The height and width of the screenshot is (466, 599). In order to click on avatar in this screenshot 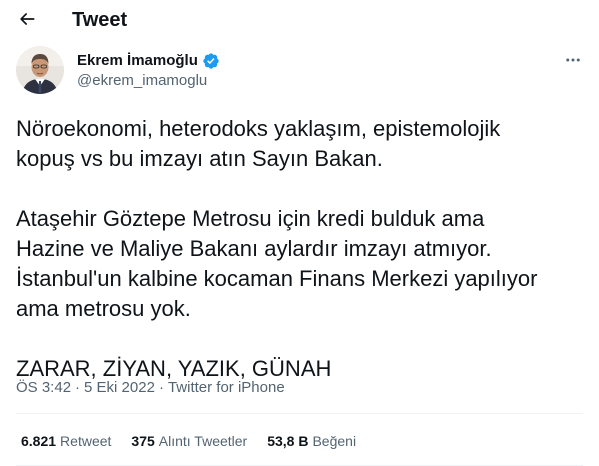, I will do `click(40, 70)`.